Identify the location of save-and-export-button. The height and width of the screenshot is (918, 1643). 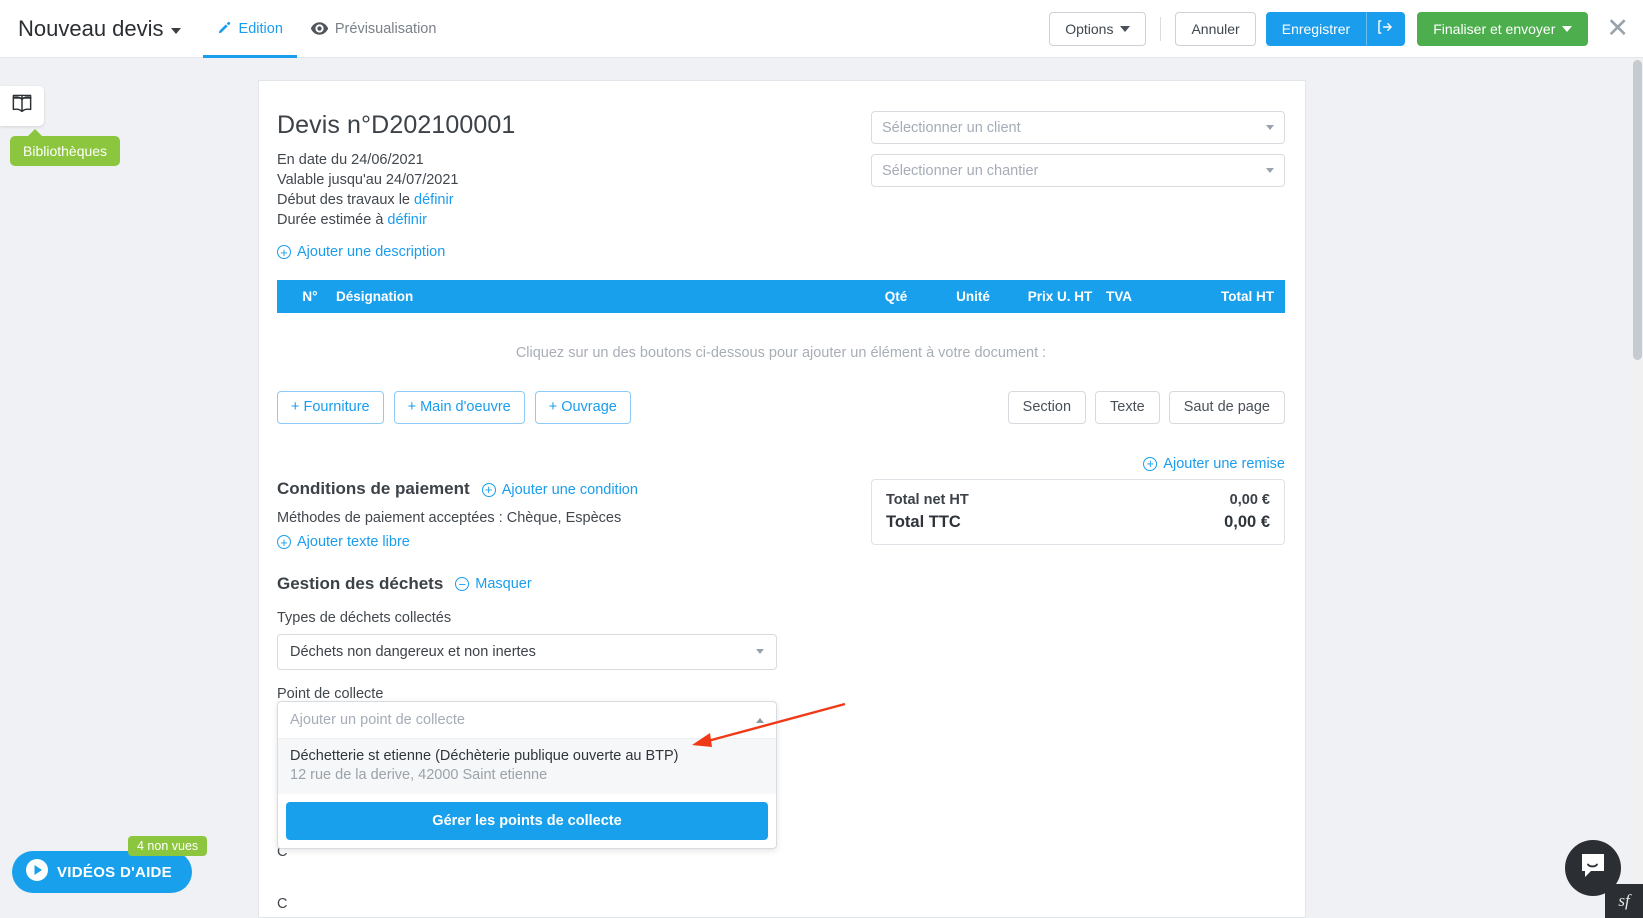
(1386, 28).